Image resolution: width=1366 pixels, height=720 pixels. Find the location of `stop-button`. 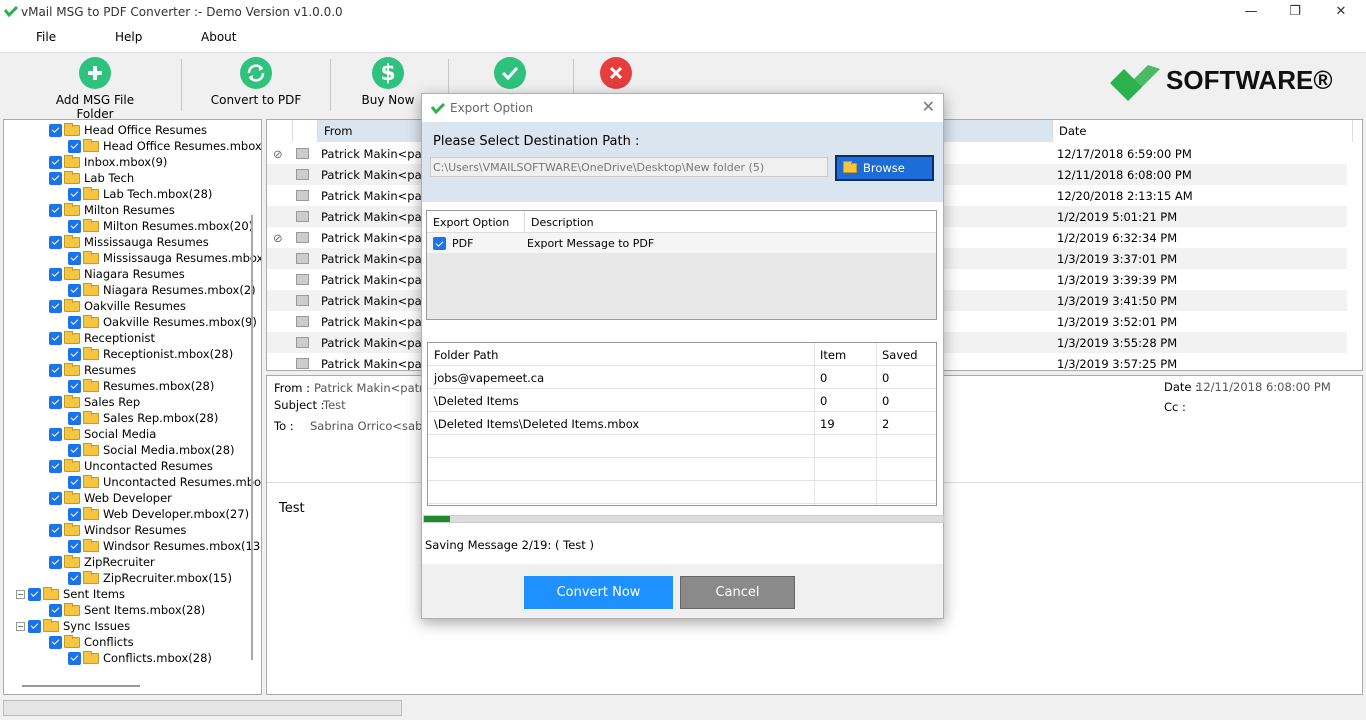

stop-button is located at coordinates (616, 75).